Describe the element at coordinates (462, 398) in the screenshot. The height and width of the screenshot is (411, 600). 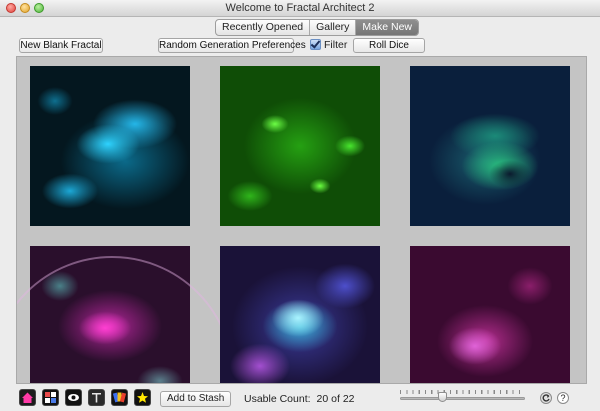
I see `size-slider-track` at that location.